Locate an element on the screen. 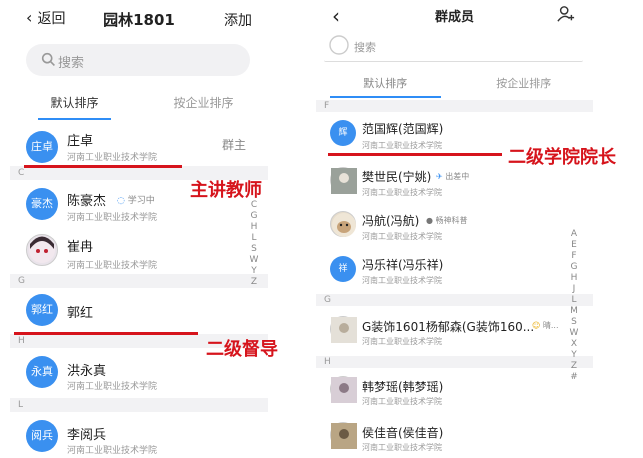 The height and width of the screenshot is (458, 643). status-text: 畅神科普 is located at coordinates (451, 220).